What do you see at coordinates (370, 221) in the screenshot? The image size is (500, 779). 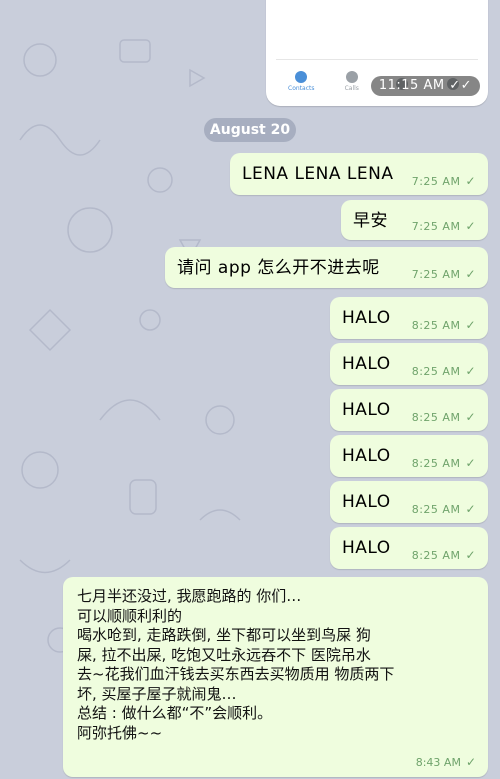 I see `message-text: 早安` at bounding box center [370, 221].